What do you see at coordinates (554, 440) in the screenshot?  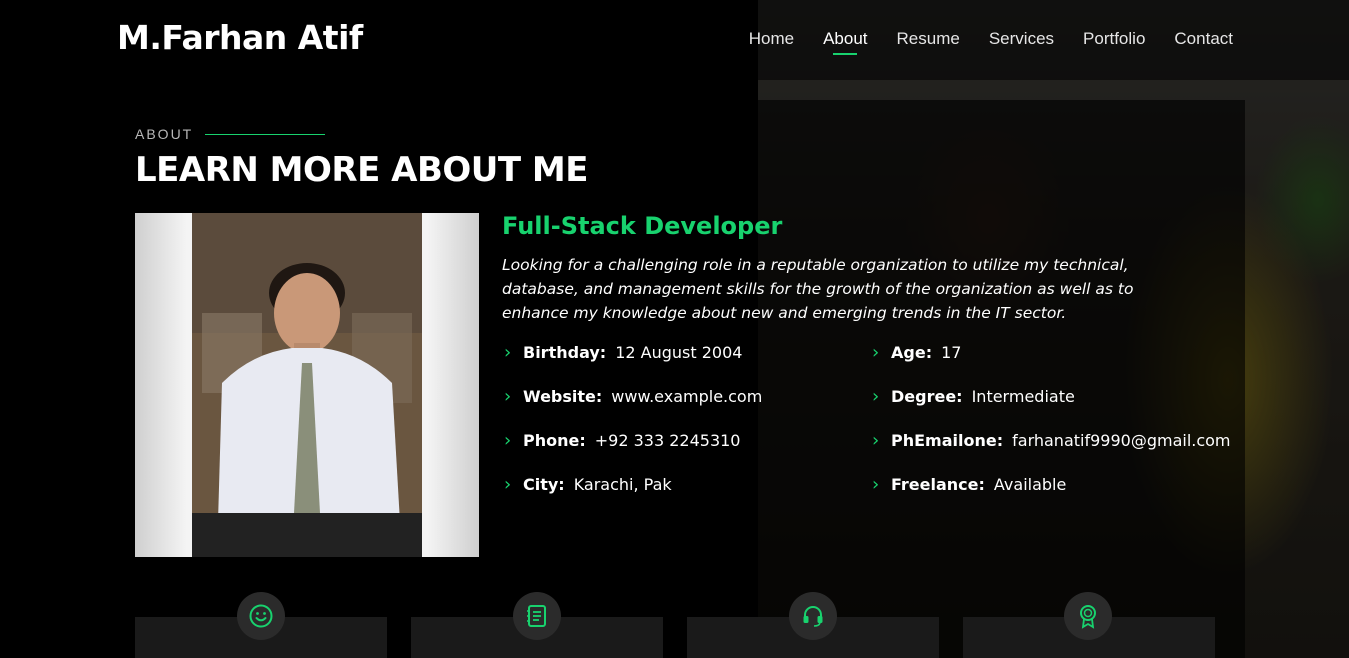 I see `fact-key: Phone:` at bounding box center [554, 440].